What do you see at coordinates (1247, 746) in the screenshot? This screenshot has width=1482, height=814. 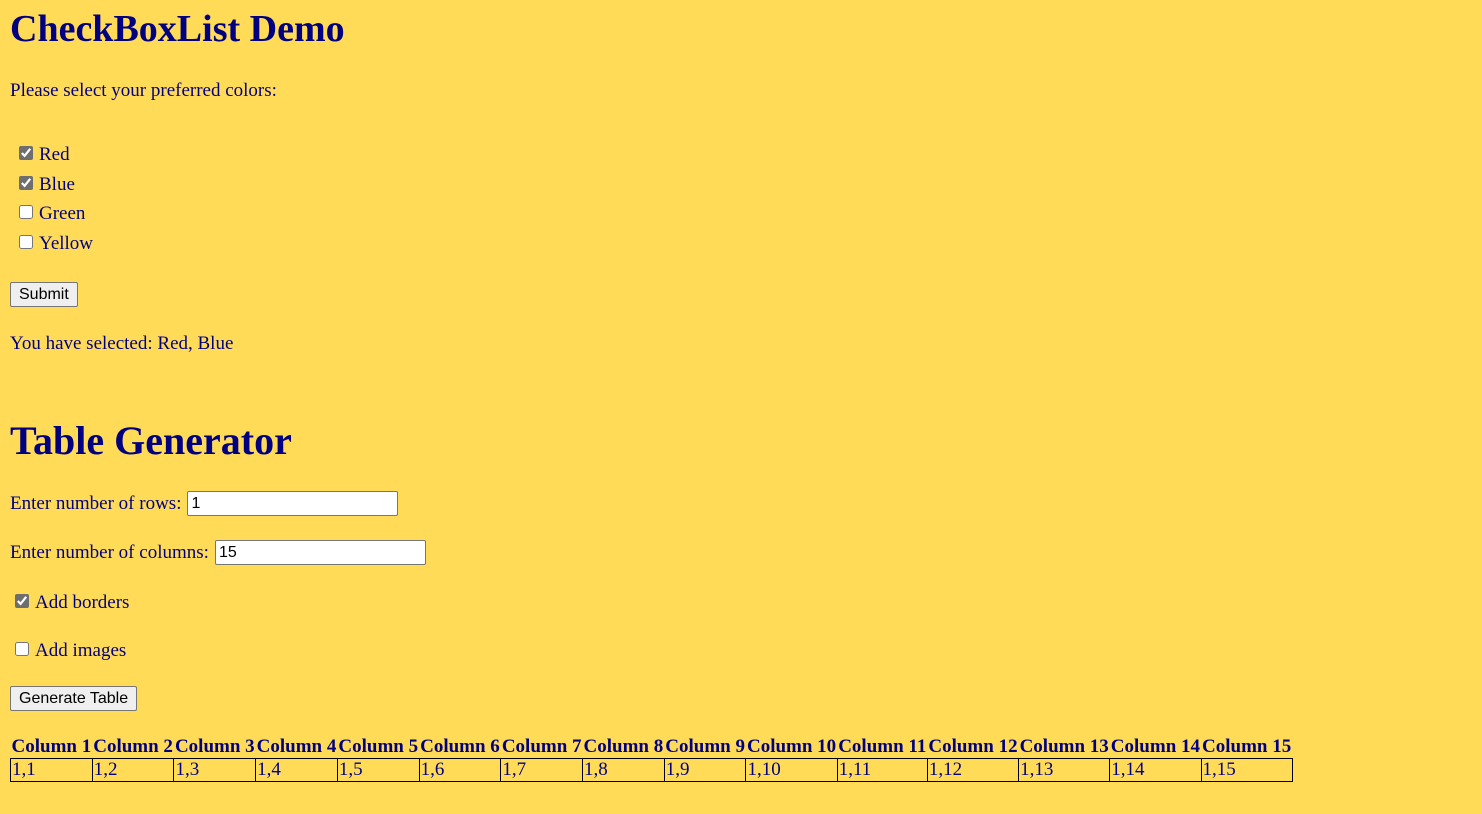 I see `column-header: Column 15` at bounding box center [1247, 746].